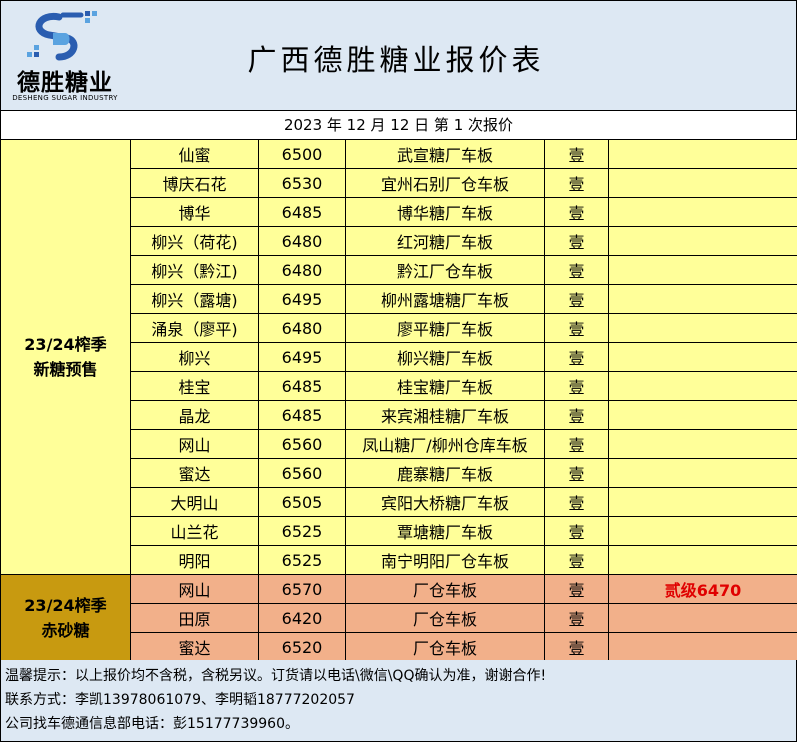  What do you see at coordinates (445, 386) in the screenshot?
I see `cell-location: 桂宝糖厂车板` at bounding box center [445, 386].